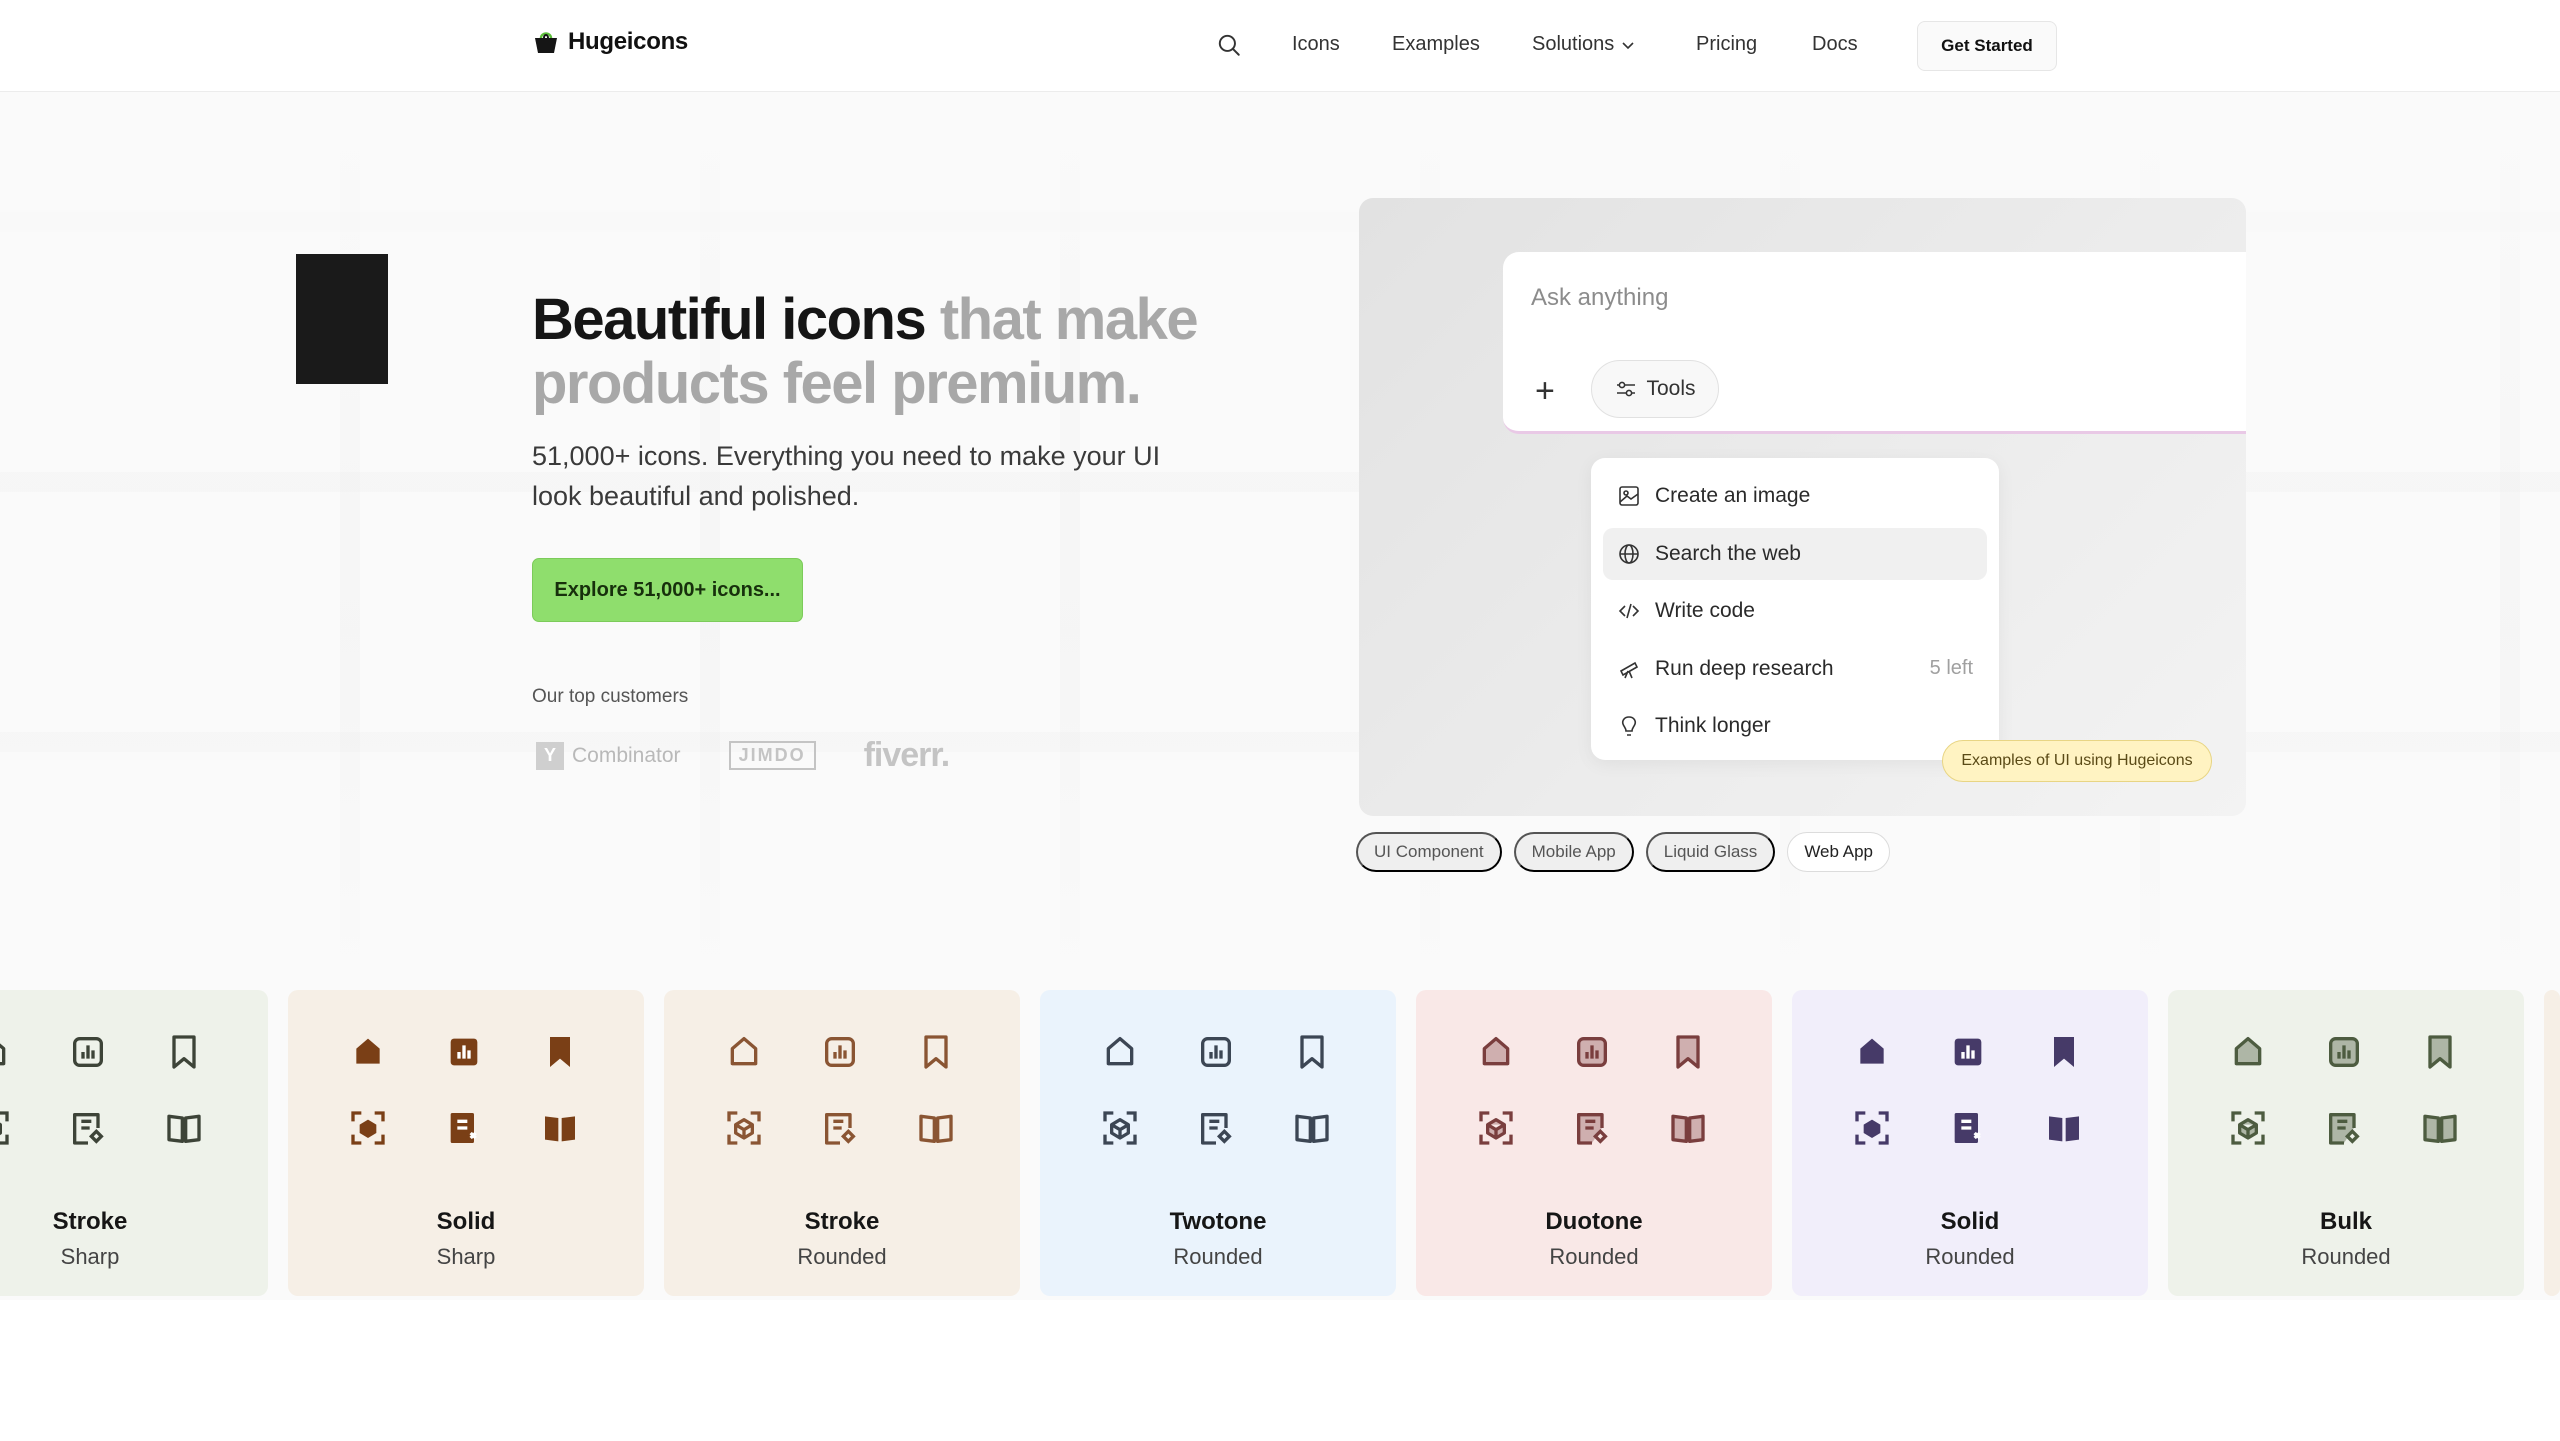 This screenshot has height=1441, width=2560. What do you see at coordinates (546, 42) in the screenshot?
I see `basket-logo-icon` at bounding box center [546, 42].